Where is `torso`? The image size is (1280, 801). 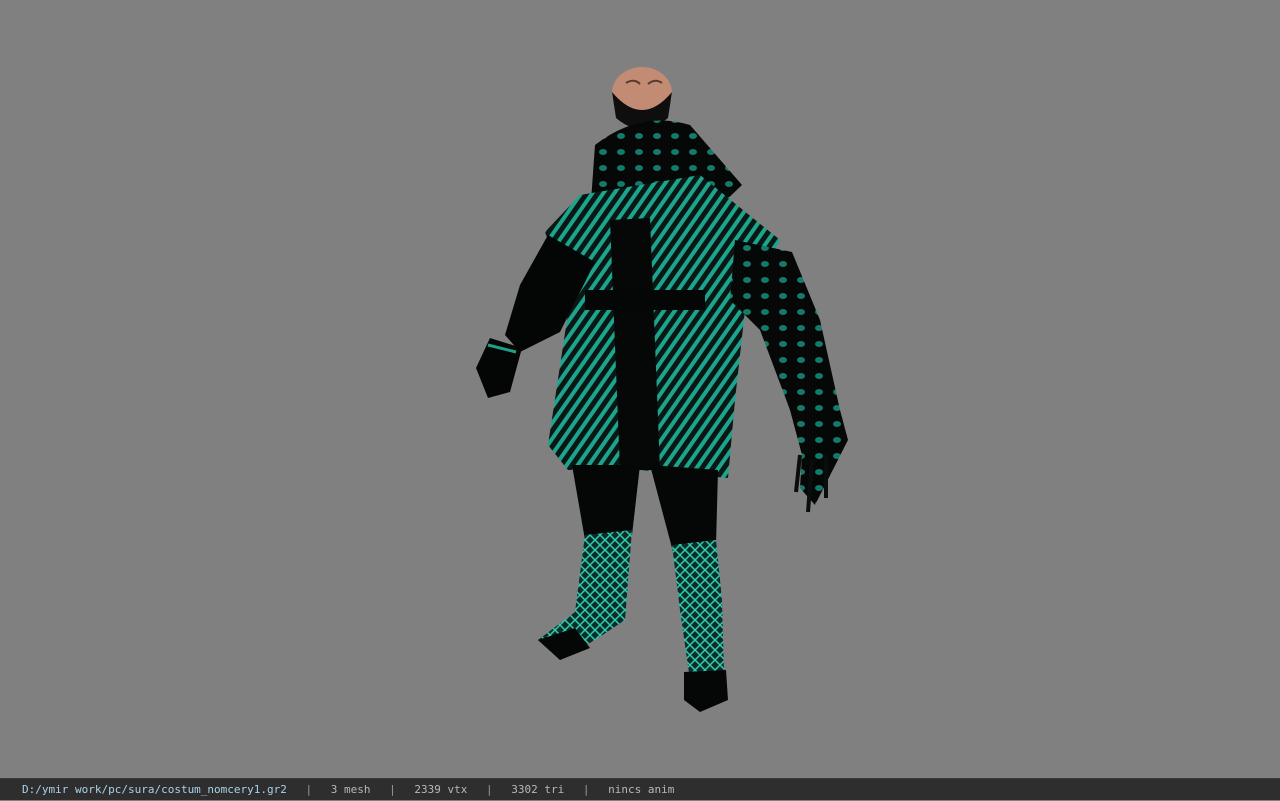 torso is located at coordinates (662, 326).